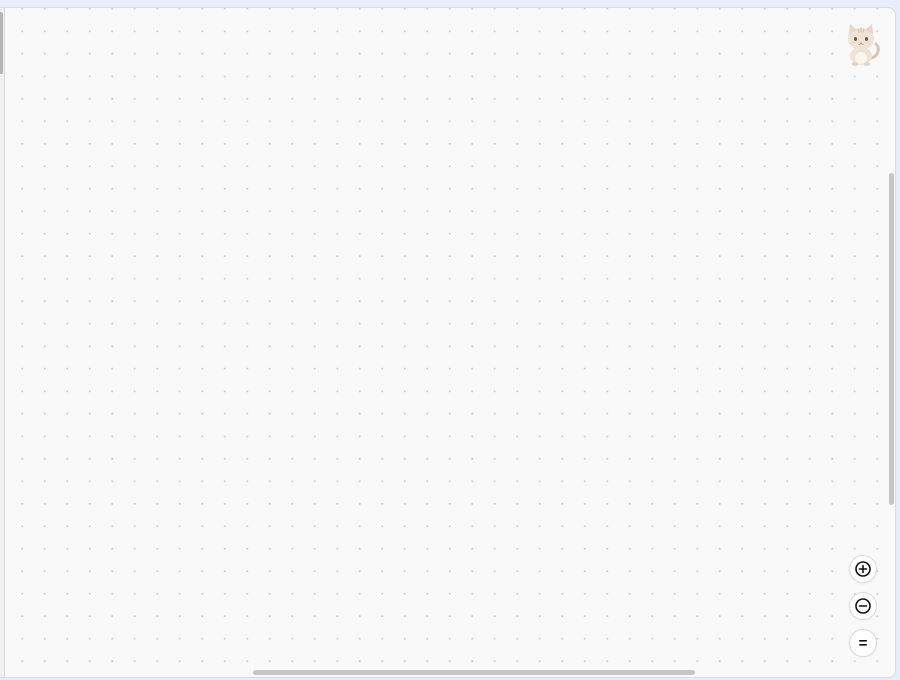 The height and width of the screenshot is (680, 900). I want to click on zoom-out-button, so click(863, 606).